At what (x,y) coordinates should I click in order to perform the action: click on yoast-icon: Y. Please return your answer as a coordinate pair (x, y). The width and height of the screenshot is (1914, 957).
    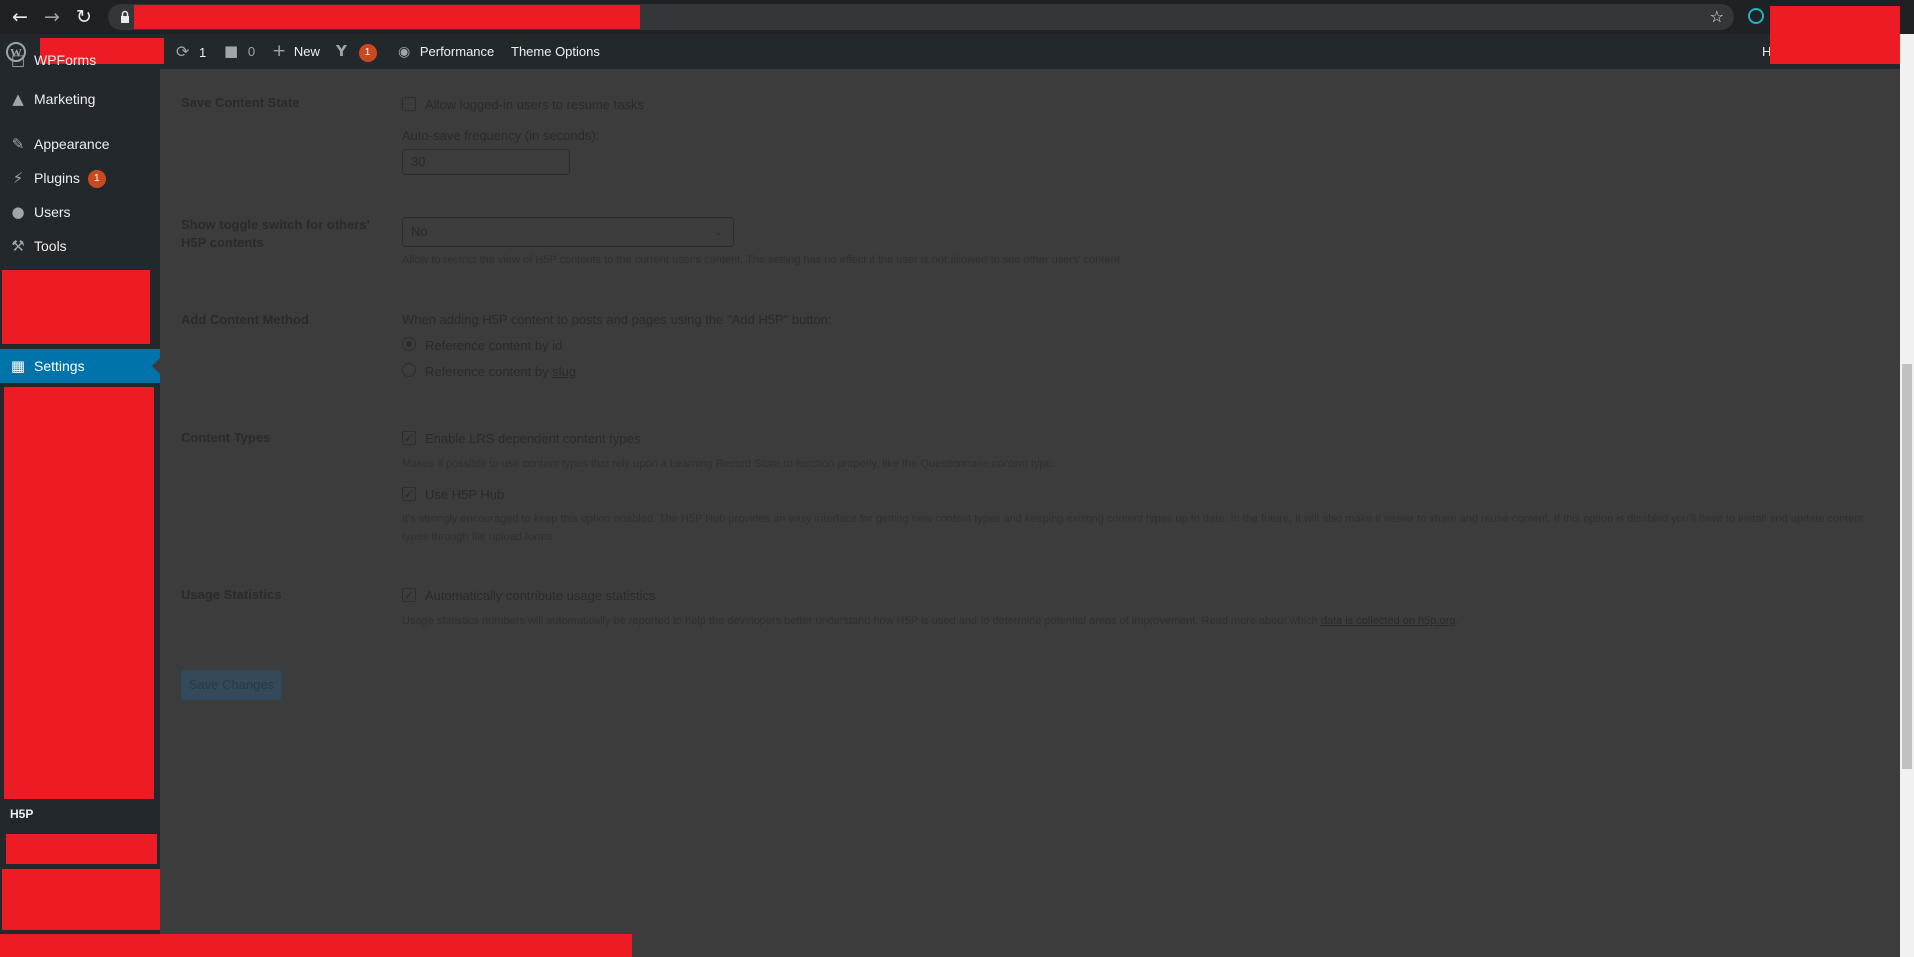
    Looking at the image, I should click on (341, 51).